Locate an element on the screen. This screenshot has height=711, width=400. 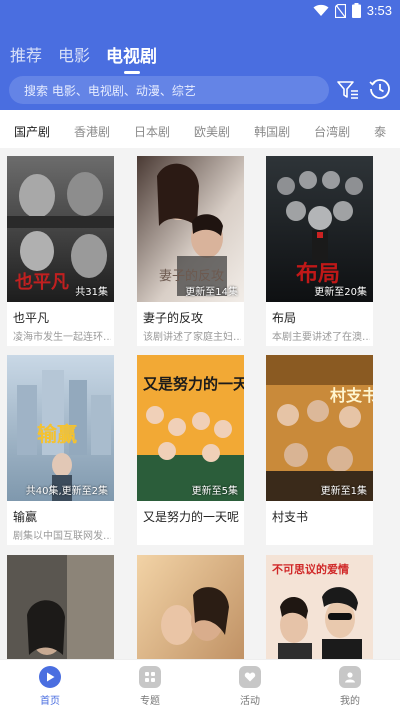
category-tabs: 国产剧 香港剧 日本剧 欧美剧 韩国剧 台湾剧 泰 is located at coordinates (200, 131).